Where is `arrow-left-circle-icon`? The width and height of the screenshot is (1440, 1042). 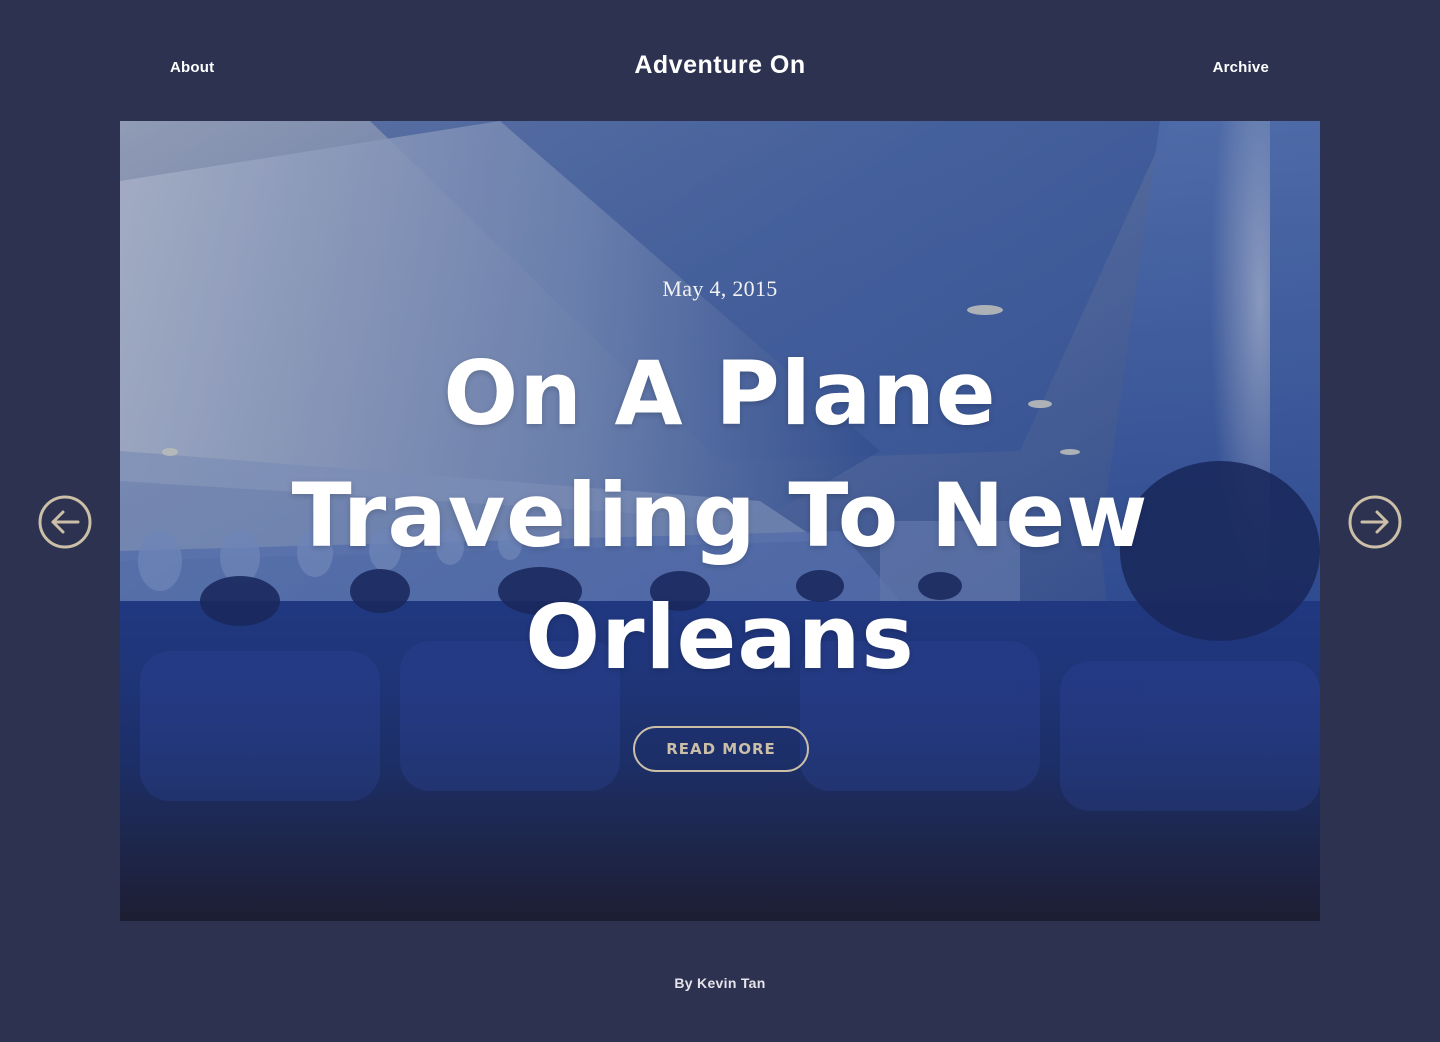 arrow-left-circle-icon is located at coordinates (65, 522).